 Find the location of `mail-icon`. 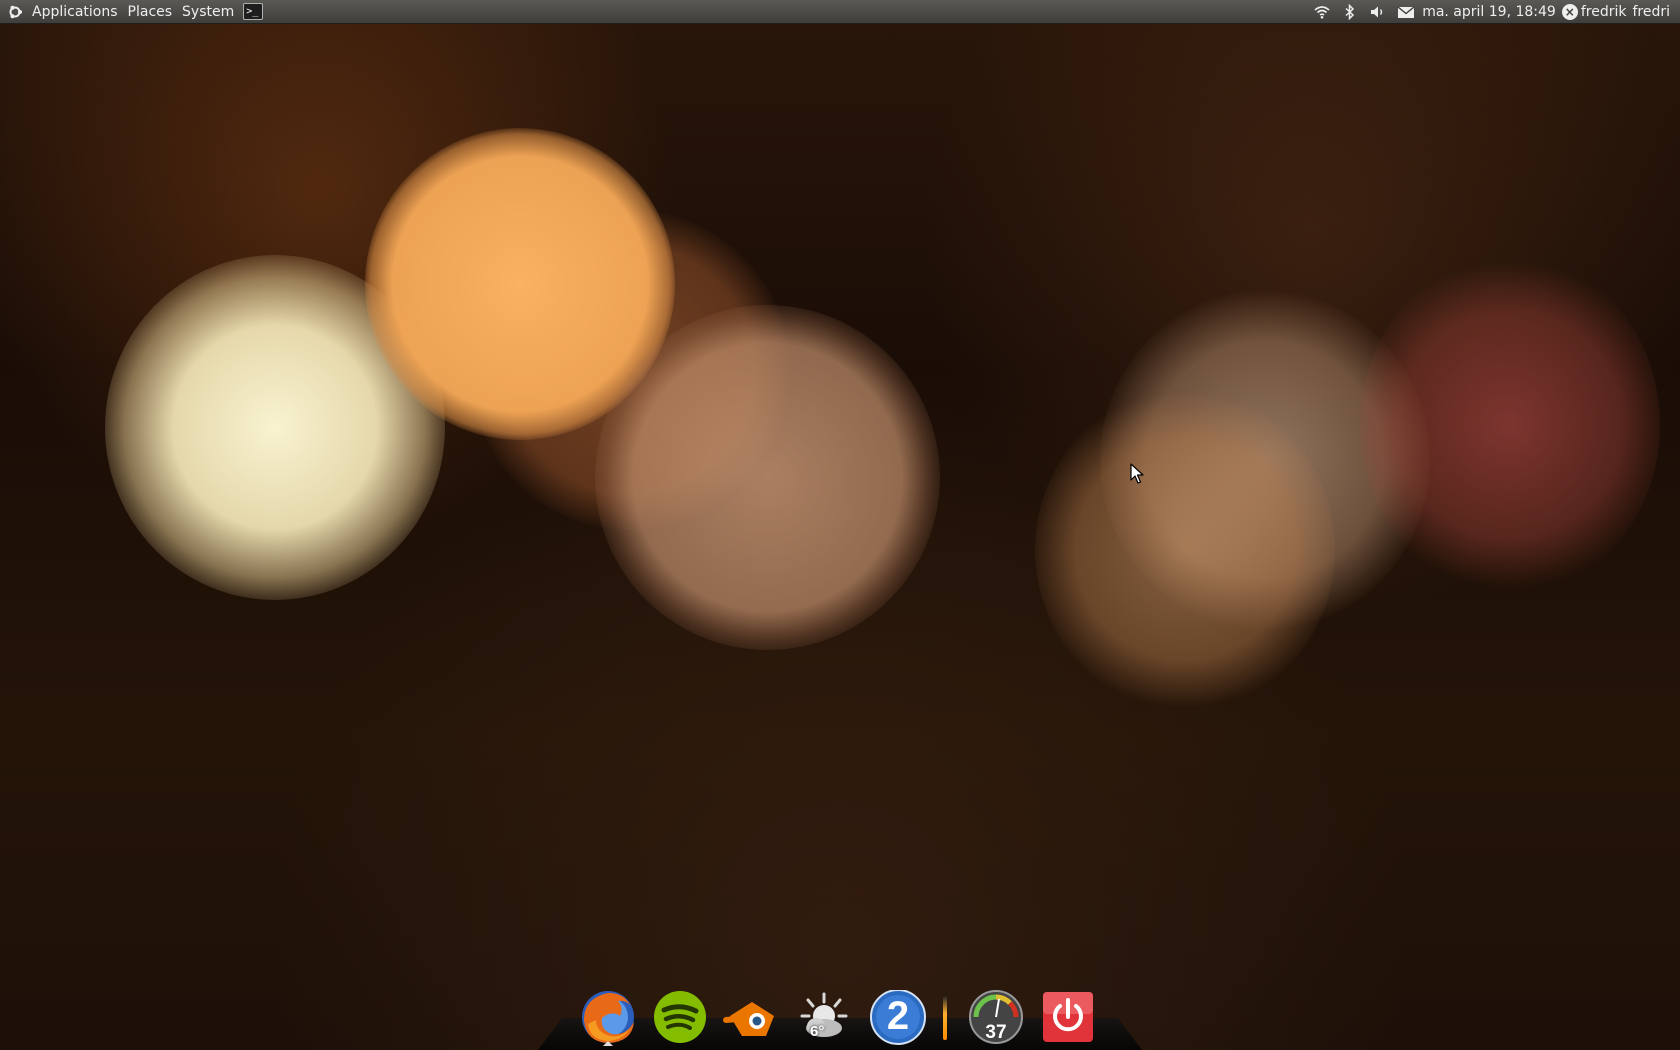

mail-icon is located at coordinates (1406, 12).